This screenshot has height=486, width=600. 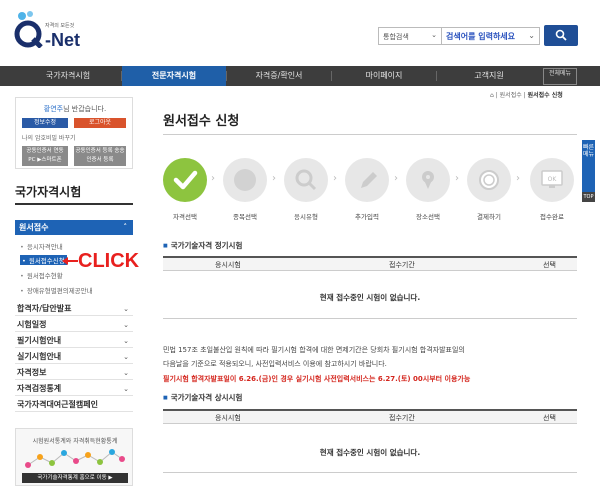 I want to click on sidebar-item-qualification-info: 자격정보 ⌄, so click(x=74, y=373).